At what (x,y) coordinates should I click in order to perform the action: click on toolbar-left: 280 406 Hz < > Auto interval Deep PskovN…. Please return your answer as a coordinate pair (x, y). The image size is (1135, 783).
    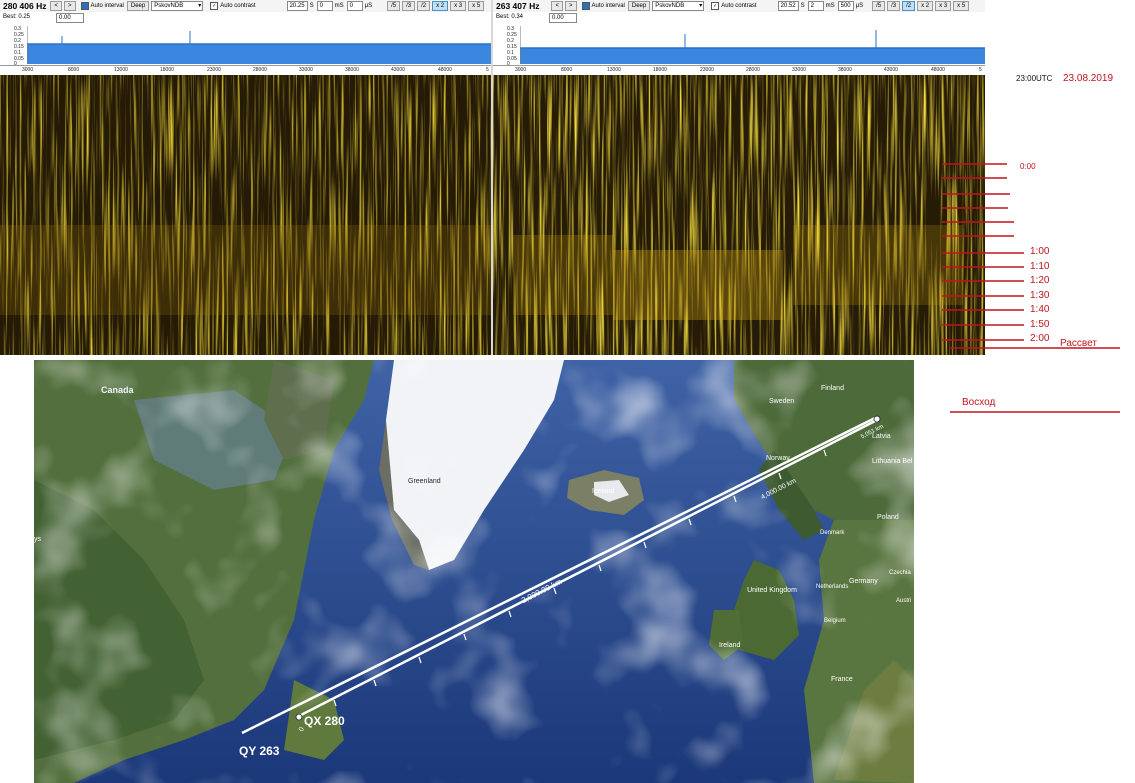
    Looking at the image, I should click on (245, 6).